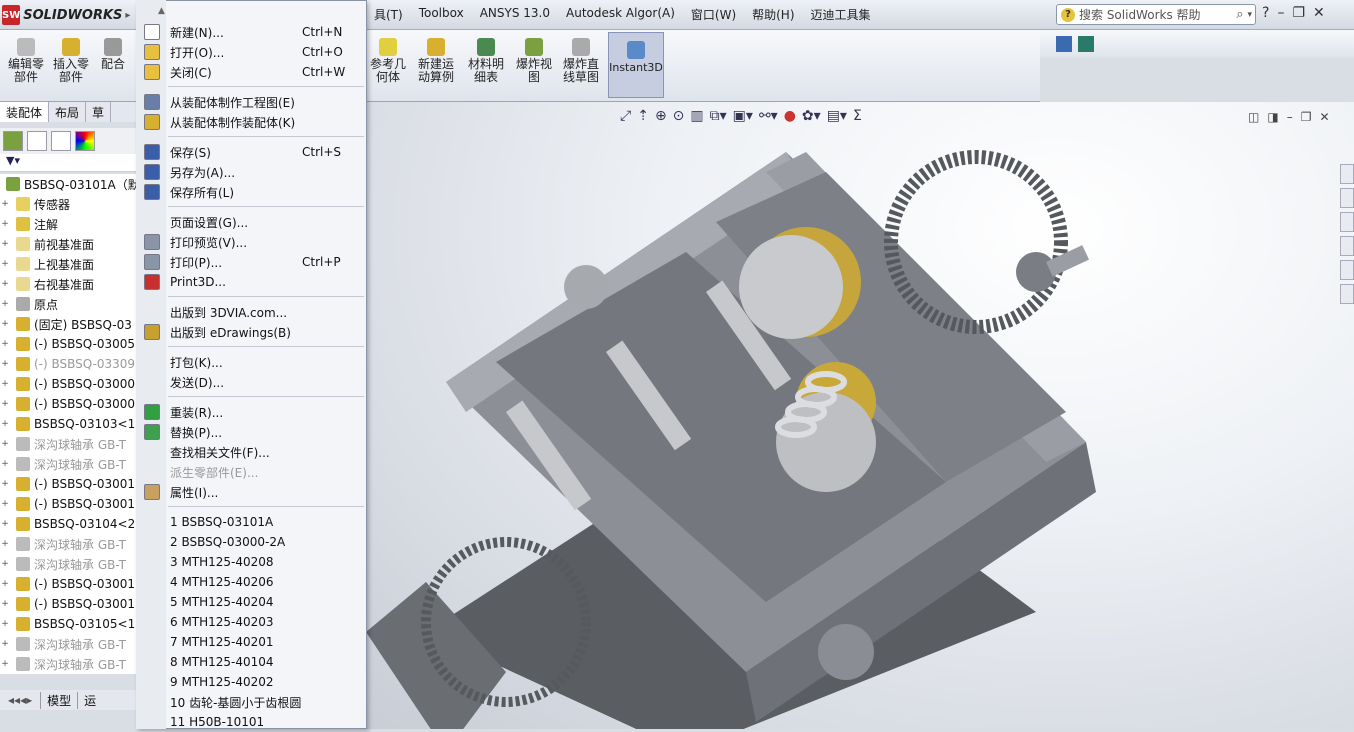 This screenshot has height=732, width=1354. Describe the element at coordinates (68, 184) in the screenshot. I see `tree-item: BSBSQ-03101A（默` at that location.